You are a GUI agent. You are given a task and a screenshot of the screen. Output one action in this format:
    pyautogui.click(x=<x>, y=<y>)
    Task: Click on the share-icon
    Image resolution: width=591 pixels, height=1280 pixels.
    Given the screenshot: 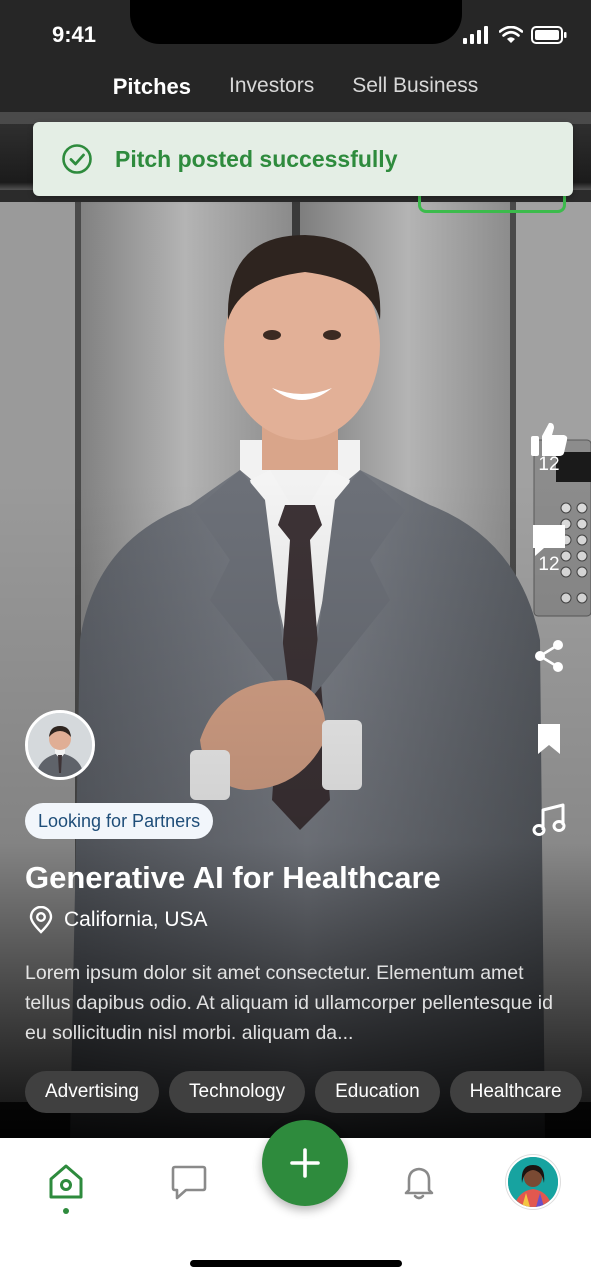 What is the action you would take?
    pyautogui.click(x=549, y=656)
    